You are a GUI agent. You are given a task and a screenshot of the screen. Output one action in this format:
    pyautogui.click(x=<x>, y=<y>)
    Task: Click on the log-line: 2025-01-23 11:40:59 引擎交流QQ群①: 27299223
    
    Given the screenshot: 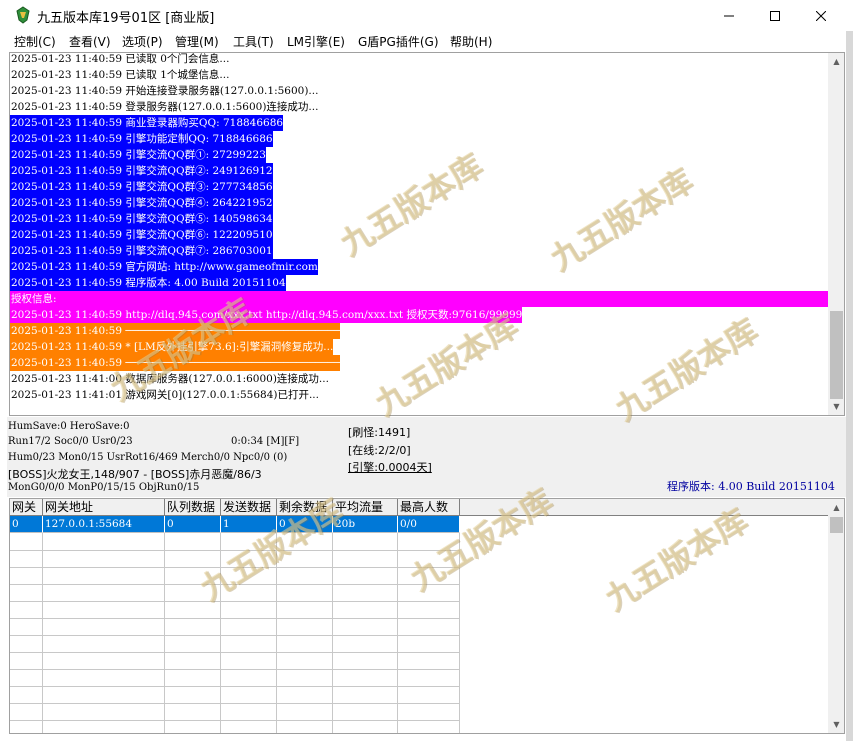 What is the action you would take?
    pyautogui.click(x=138, y=155)
    